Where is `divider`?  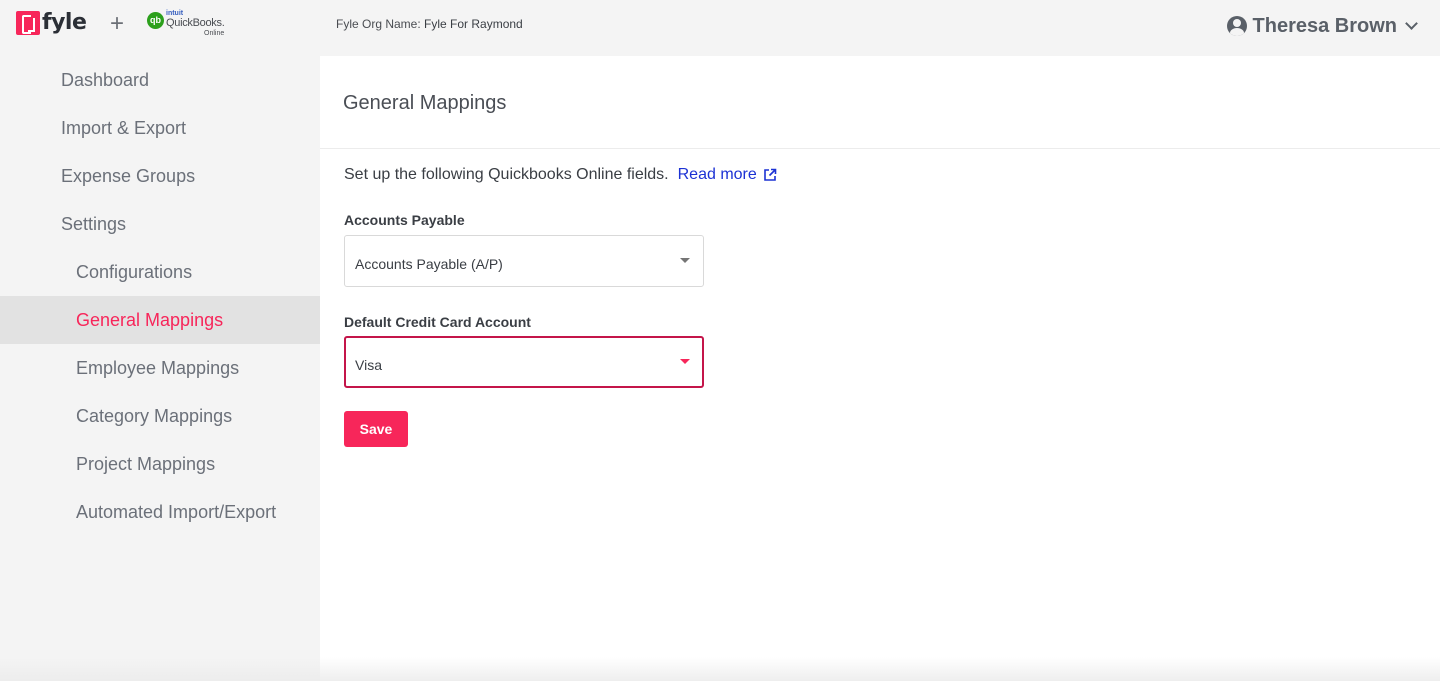 divider is located at coordinates (880, 148).